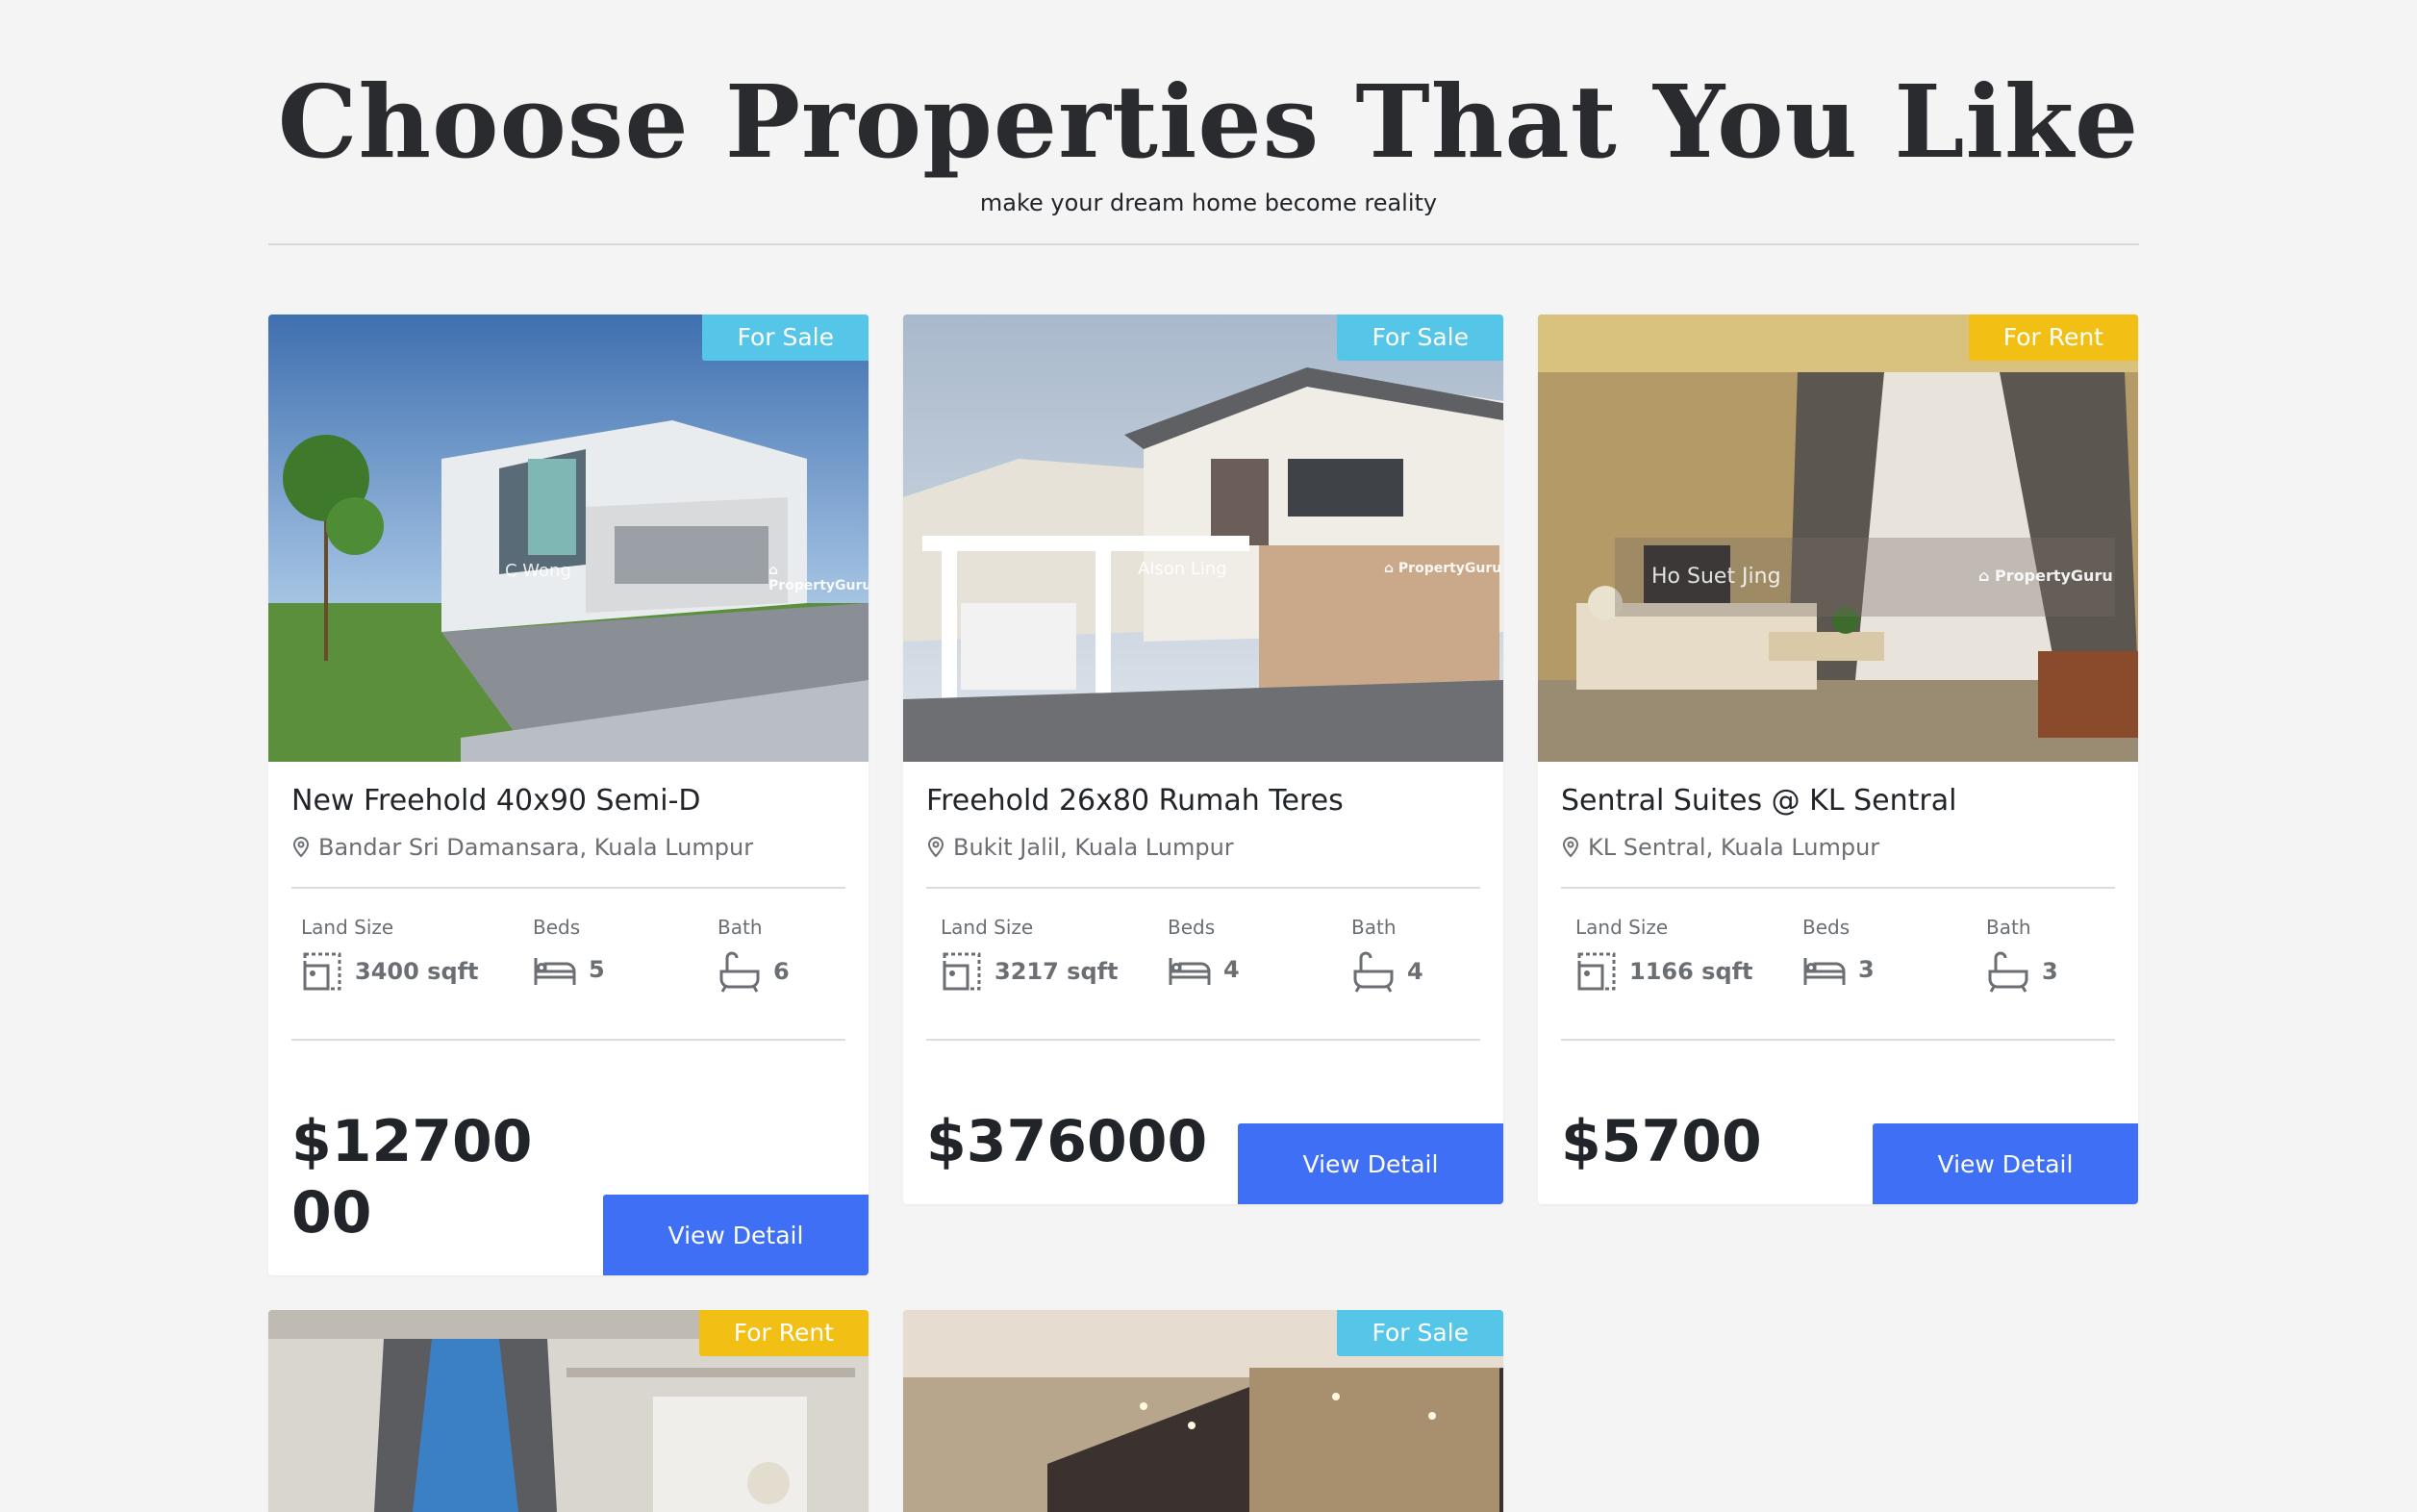 This screenshot has height=1512, width=2417. Describe the element at coordinates (1867, 970) in the screenshot. I see `beds-value: 3` at that location.